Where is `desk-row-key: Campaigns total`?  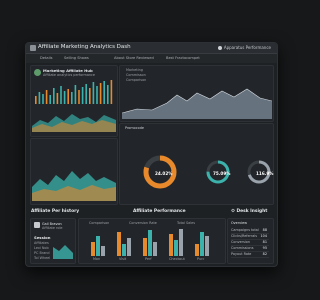
desk-row-key: Campaigns total is located at coordinates (245, 230).